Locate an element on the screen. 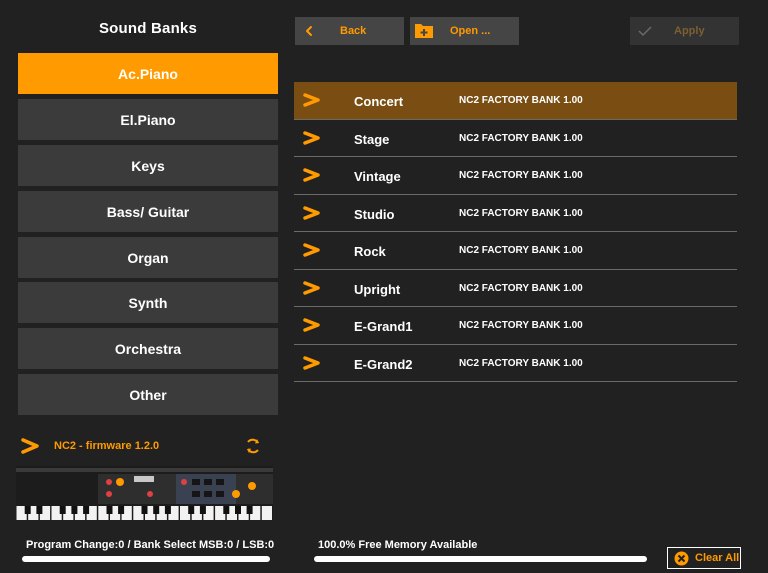 The width and height of the screenshot is (768, 573). instrument-image is located at coordinates (144, 493).